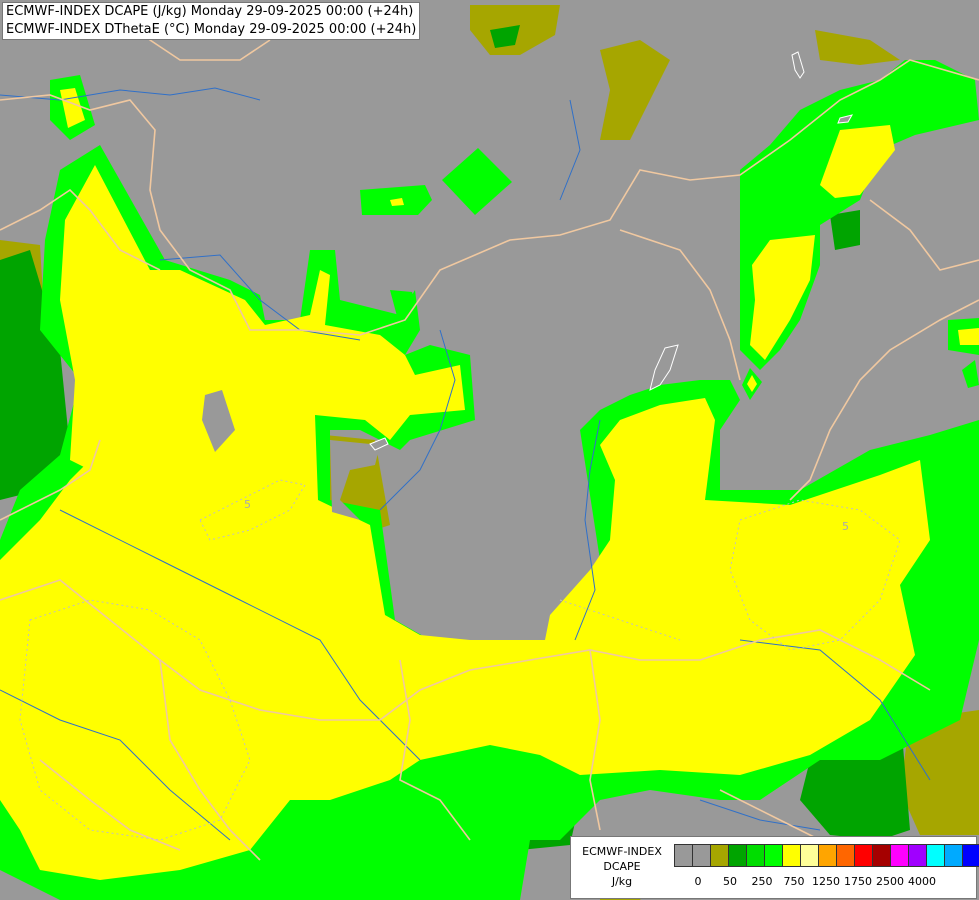 This screenshot has height=900, width=979. Describe the element at coordinates (762, 881) in the screenshot. I see `legend-tick-label: 250` at that location.